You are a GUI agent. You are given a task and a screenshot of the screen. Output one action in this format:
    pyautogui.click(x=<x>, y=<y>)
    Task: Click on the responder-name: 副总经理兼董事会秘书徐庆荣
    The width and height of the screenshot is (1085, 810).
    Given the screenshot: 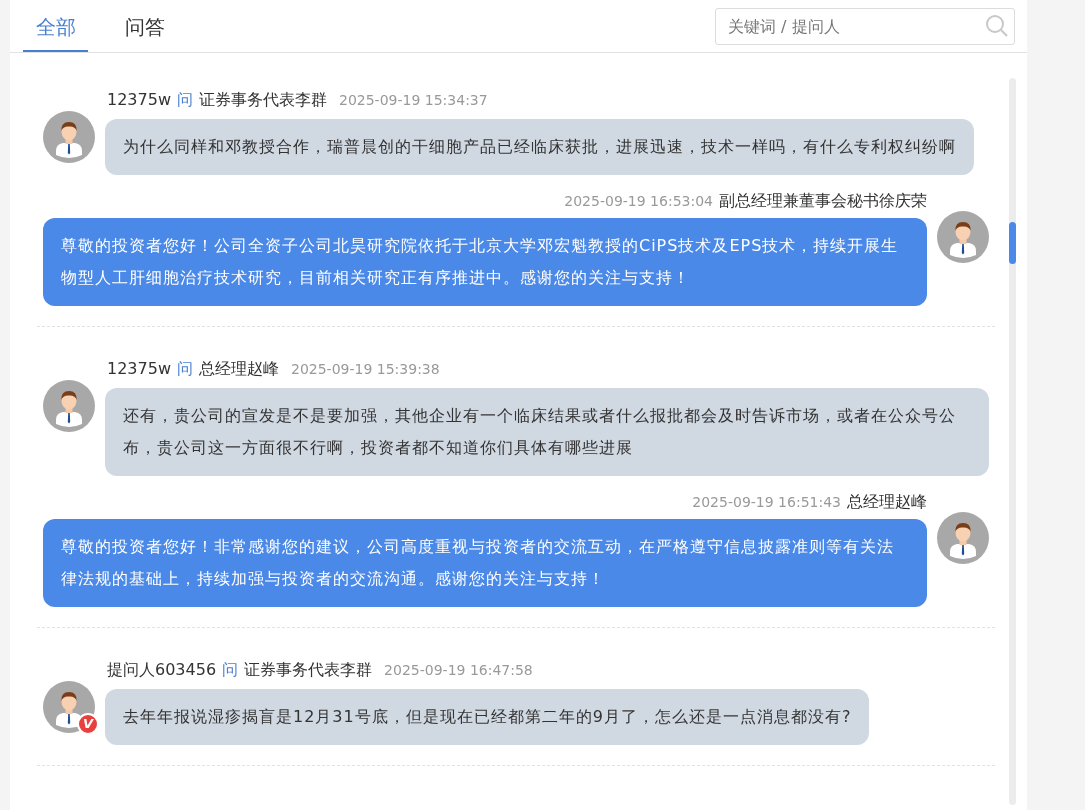 What is the action you would take?
    pyautogui.click(x=823, y=201)
    